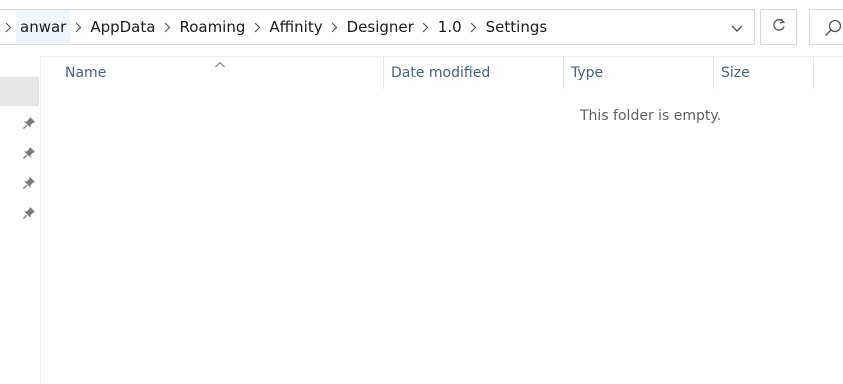 The height and width of the screenshot is (384, 843). What do you see at coordinates (477, 73) in the screenshot?
I see `column-header-date-modified: Date modified` at bounding box center [477, 73].